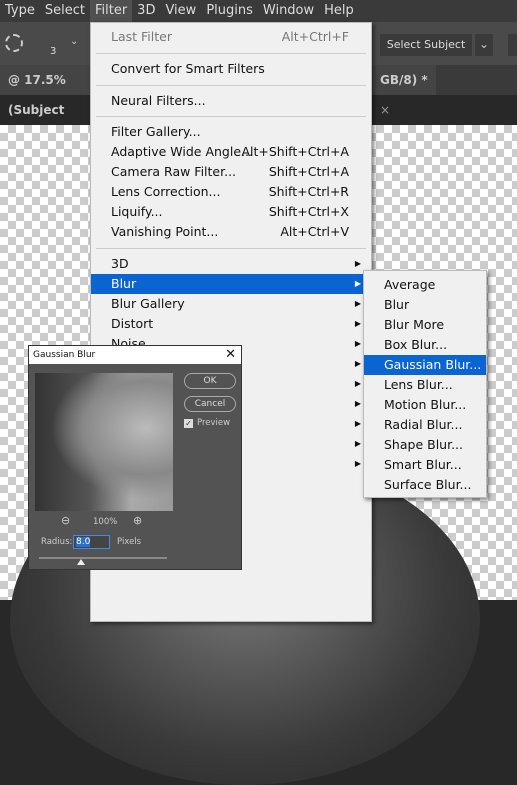 This screenshot has height=785, width=517. I want to click on menu-item-label: Last Filter, so click(141, 36).